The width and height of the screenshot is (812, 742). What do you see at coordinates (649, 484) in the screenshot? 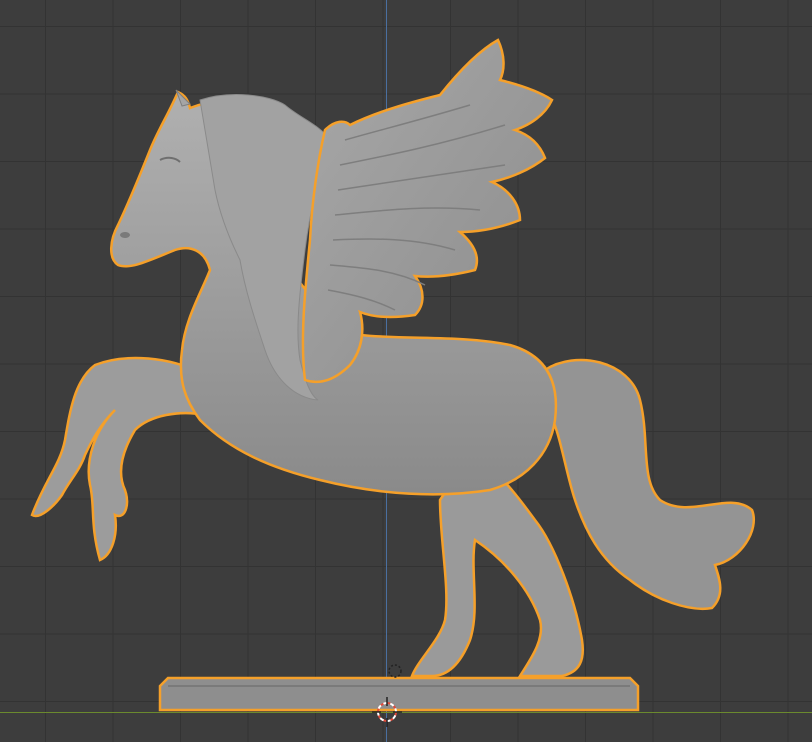
I see `tail` at bounding box center [649, 484].